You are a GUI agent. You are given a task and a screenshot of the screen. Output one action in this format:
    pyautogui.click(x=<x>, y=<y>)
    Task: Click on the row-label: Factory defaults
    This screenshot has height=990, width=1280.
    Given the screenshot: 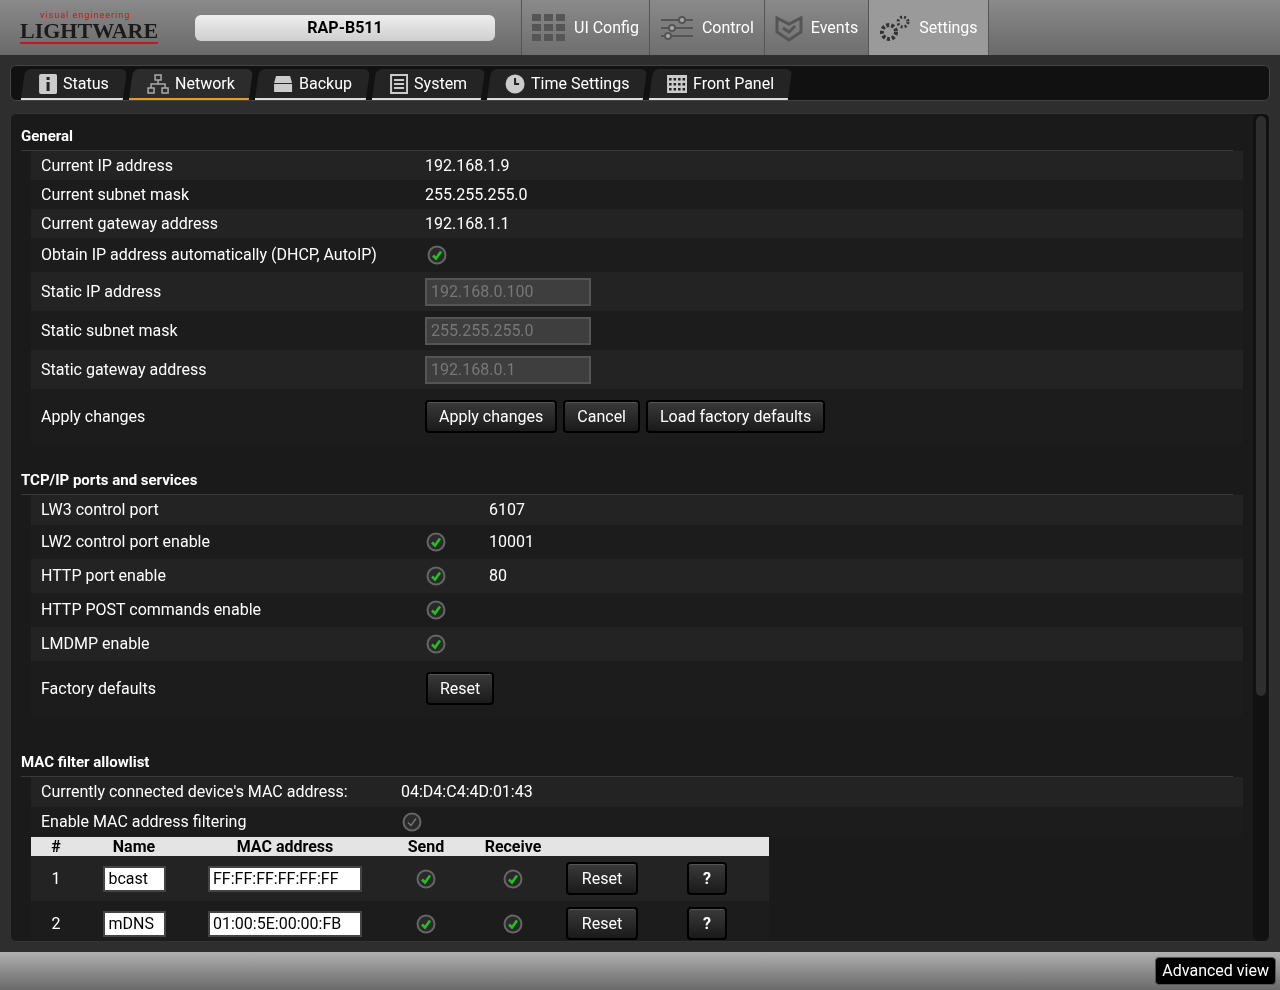 What is the action you would take?
    pyautogui.click(x=99, y=688)
    